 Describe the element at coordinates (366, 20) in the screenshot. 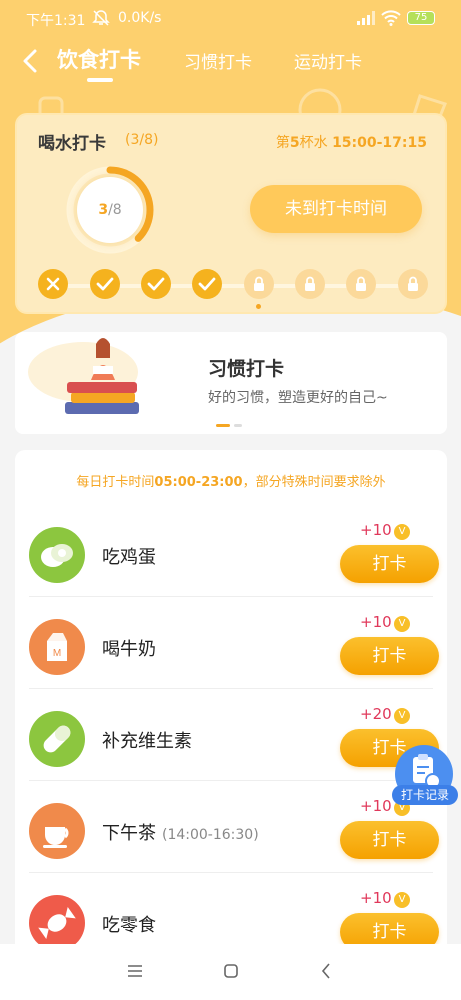

I see `signal-icon` at that location.